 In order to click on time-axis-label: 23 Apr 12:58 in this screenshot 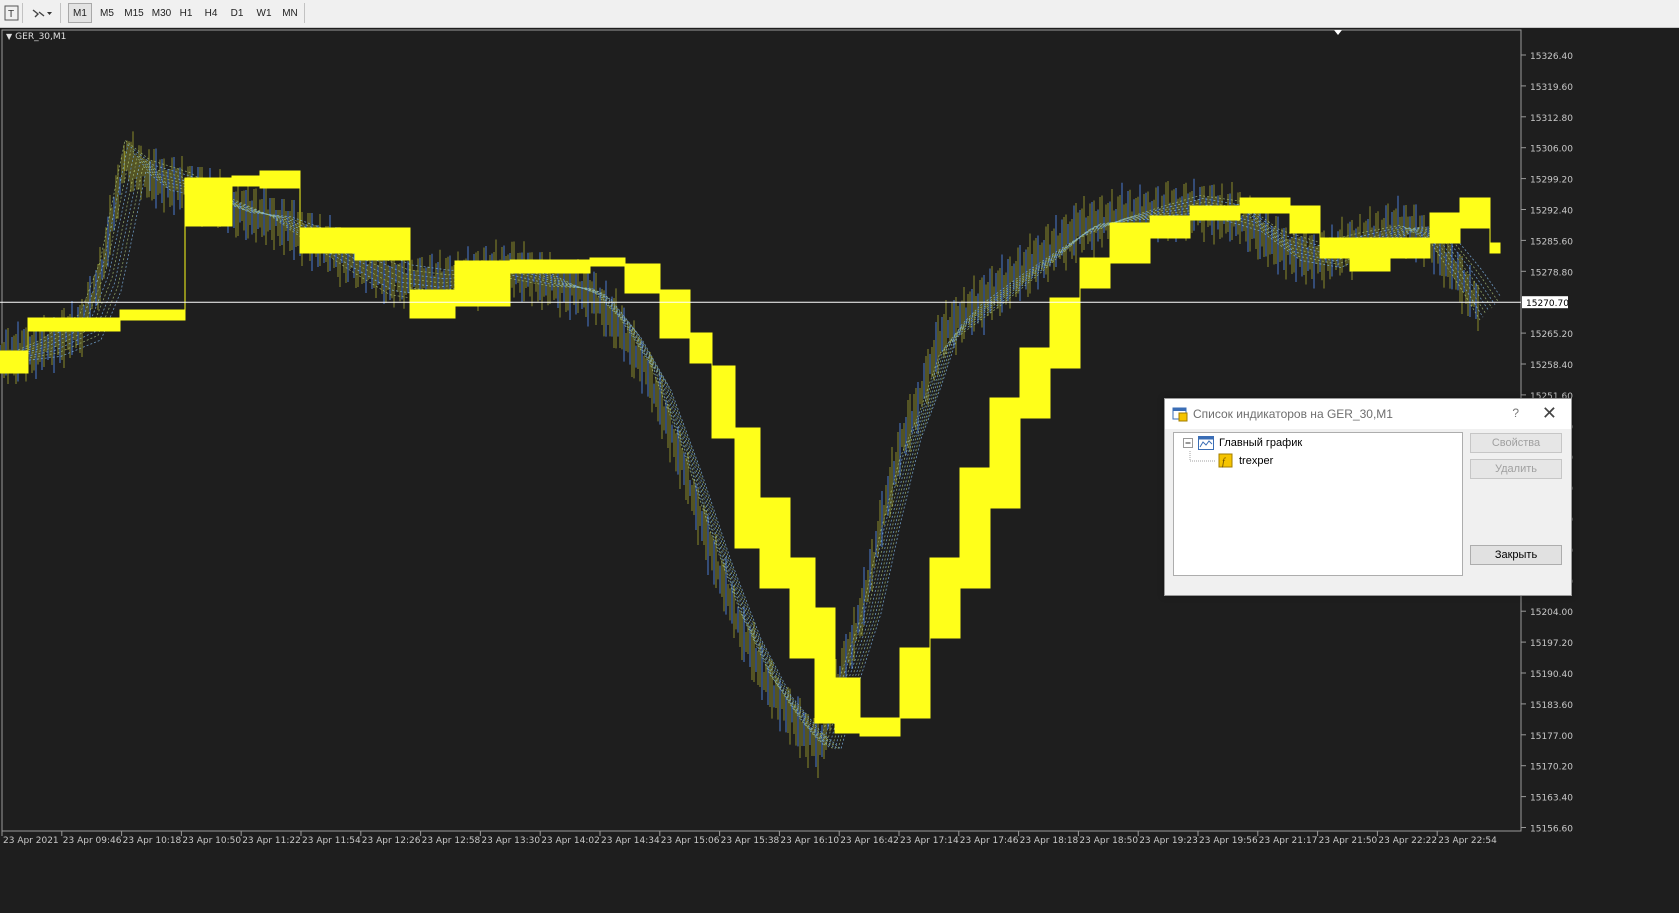, I will do `click(451, 841)`.